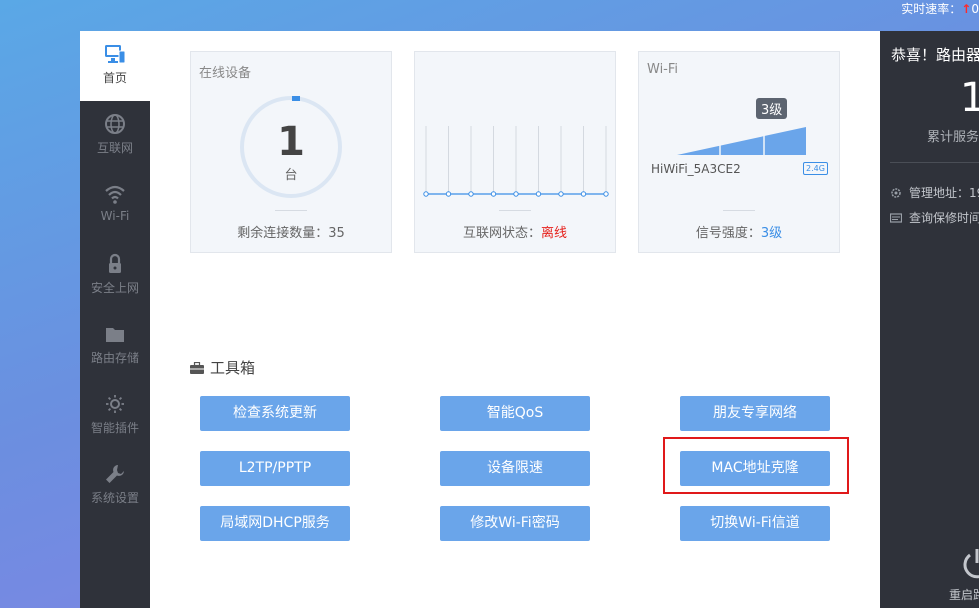  I want to click on upload-arrow-icon: ↑, so click(966, 9).